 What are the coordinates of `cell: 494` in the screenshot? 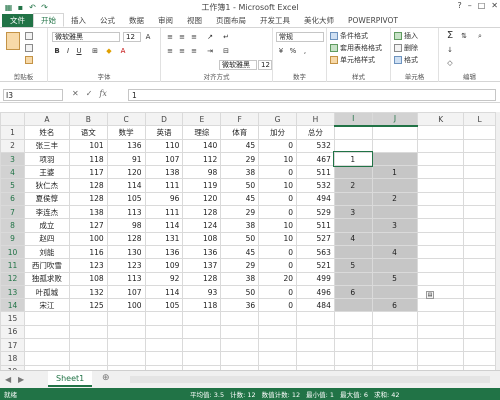 It's located at (315, 199).